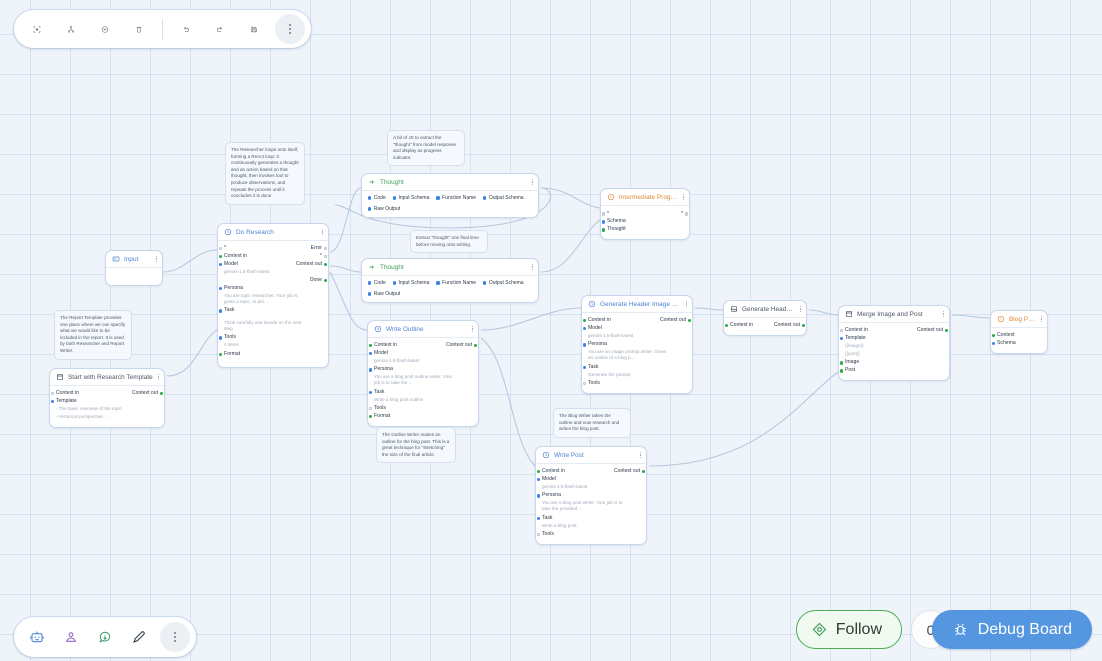 The width and height of the screenshot is (1102, 661). What do you see at coordinates (273, 232) in the screenshot?
I see `node-header: Do Research` at bounding box center [273, 232].